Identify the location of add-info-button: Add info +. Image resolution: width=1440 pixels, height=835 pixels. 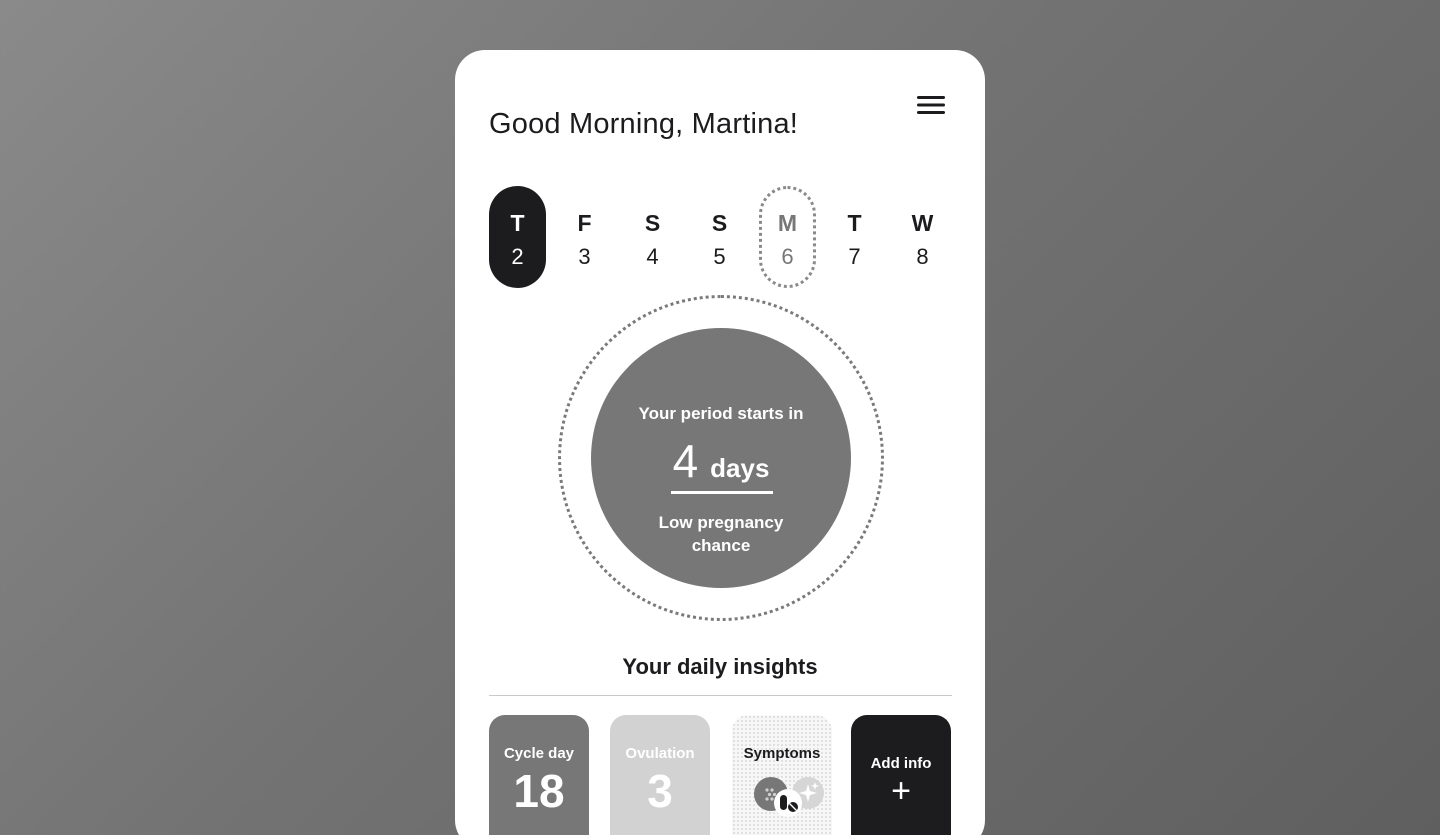
(901, 775).